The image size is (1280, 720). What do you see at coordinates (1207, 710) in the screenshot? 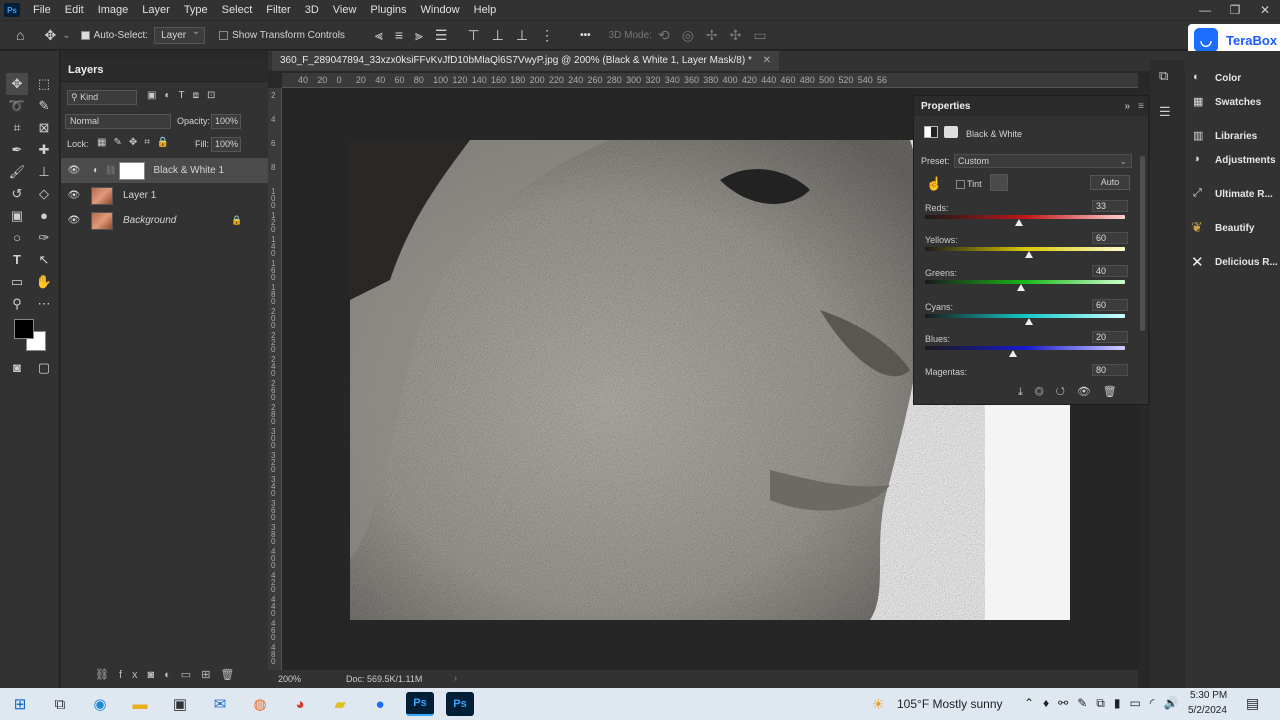
I see `clock-date: 5/2/2024` at bounding box center [1207, 710].